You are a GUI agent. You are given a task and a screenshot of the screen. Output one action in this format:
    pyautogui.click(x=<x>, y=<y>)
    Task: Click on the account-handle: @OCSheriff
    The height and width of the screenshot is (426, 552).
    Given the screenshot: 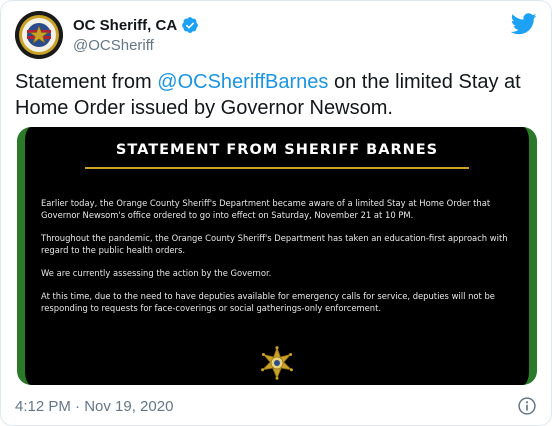 What is the action you would take?
    pyautogui.click(x=136, y=45)
    